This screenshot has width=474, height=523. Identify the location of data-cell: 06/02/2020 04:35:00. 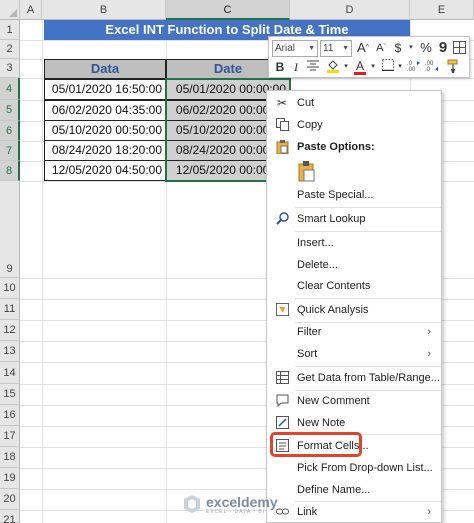
(105, 110).